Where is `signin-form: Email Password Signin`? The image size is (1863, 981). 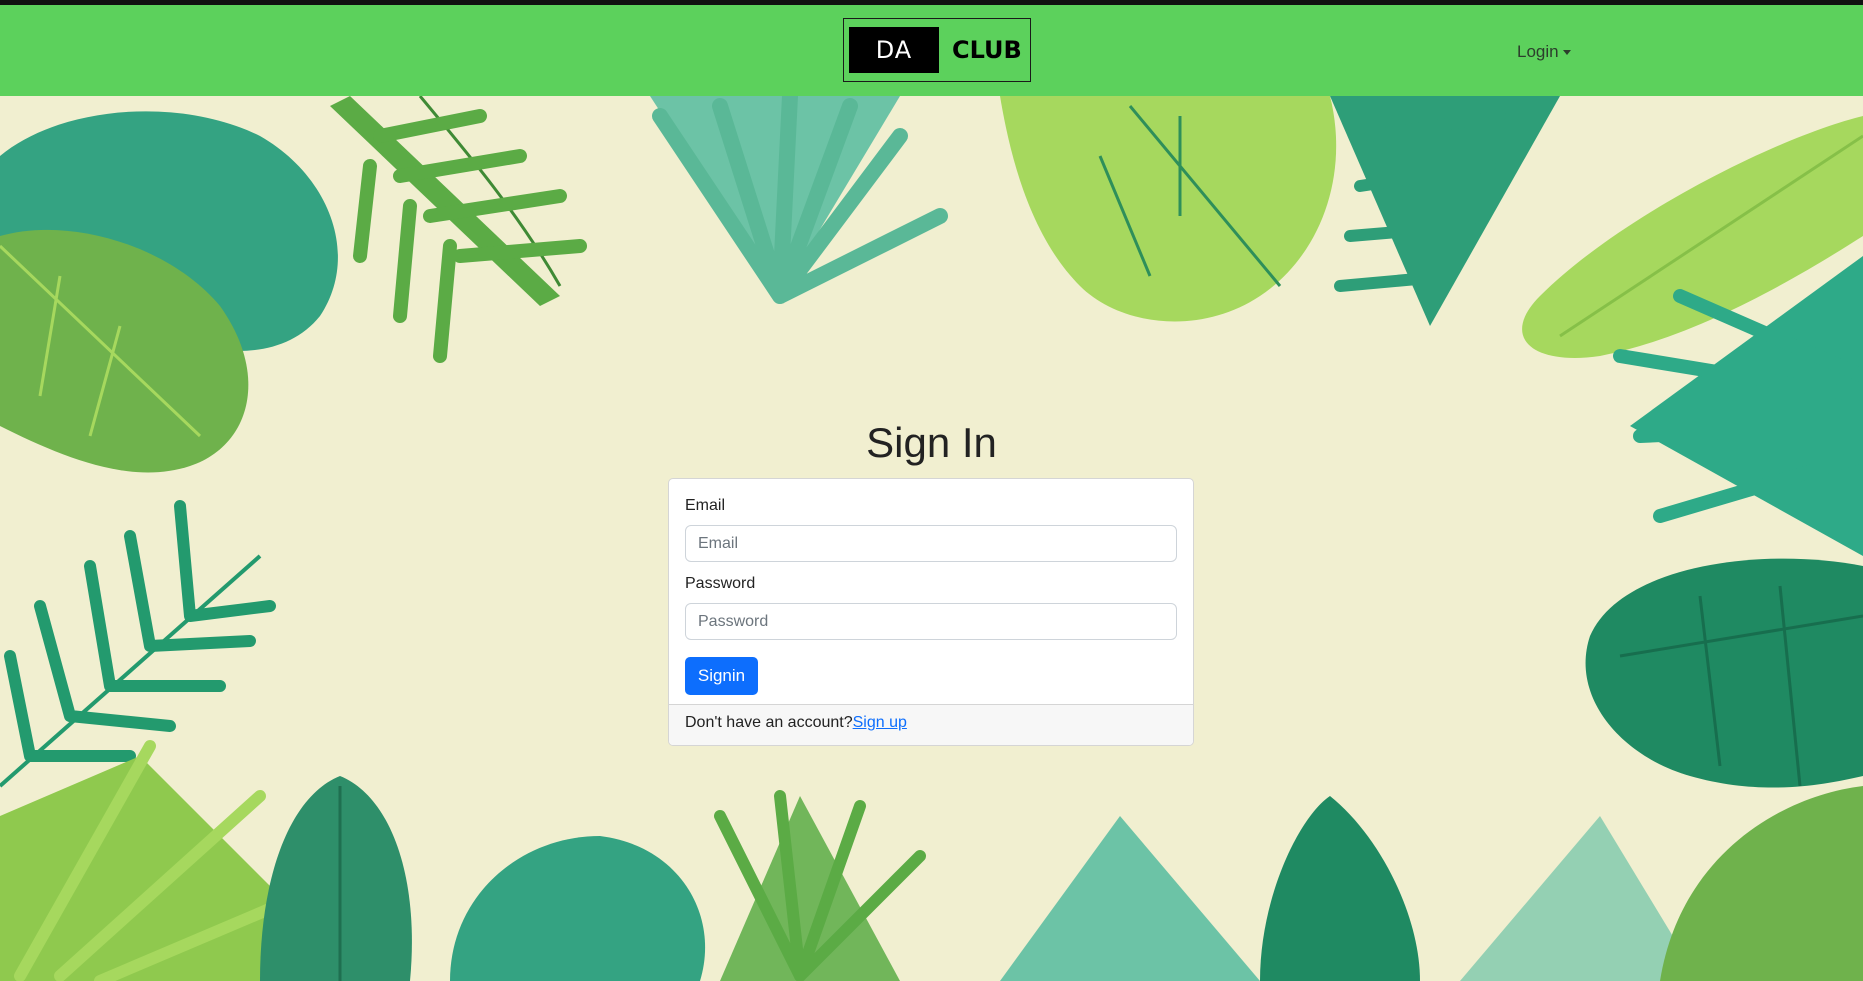 signin-form: Email Password Signin is located at coordinates (931, 587).